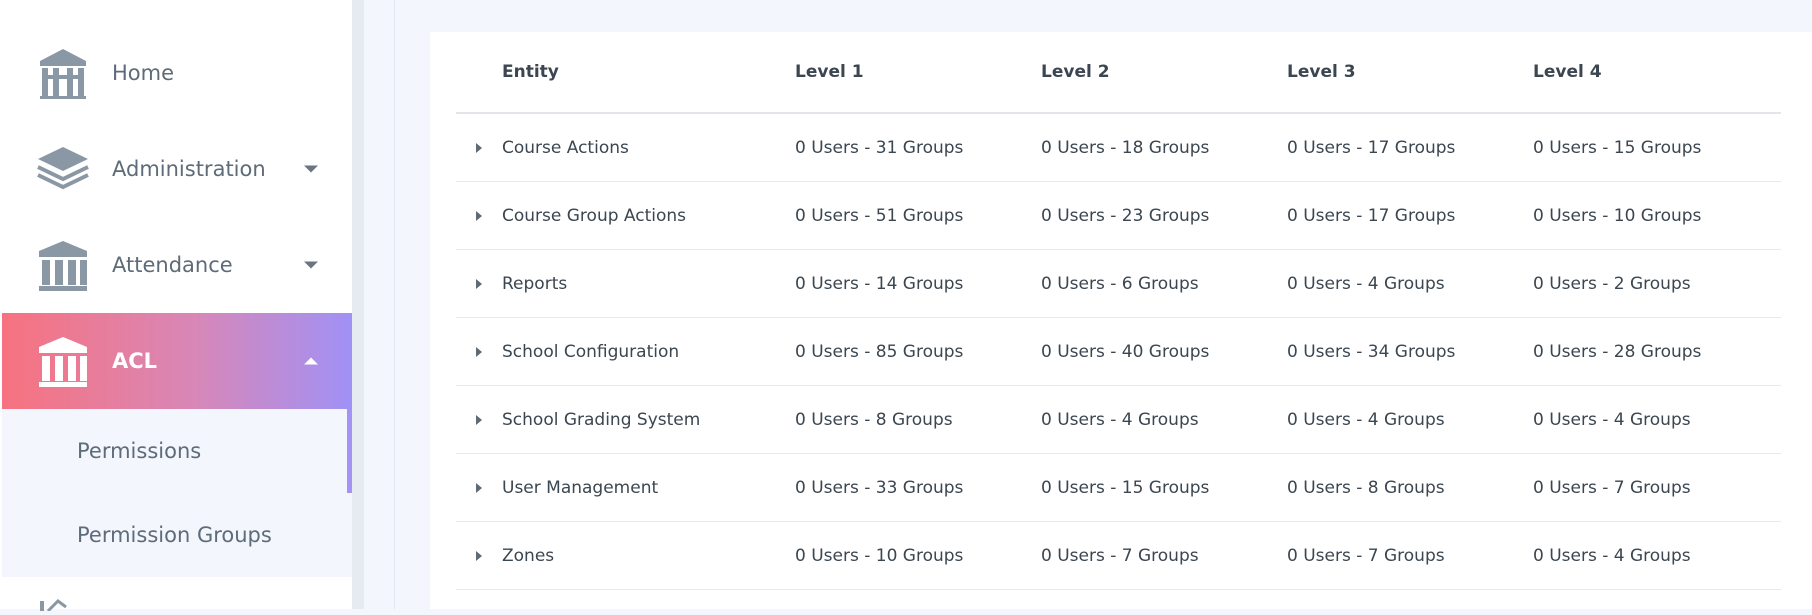 This screenshot has width=1812, height=615. What do you see at coordinates (648, 351) in the screenshot?
I see `entity-cell: School Configuration` at bounding box center [648, 351].